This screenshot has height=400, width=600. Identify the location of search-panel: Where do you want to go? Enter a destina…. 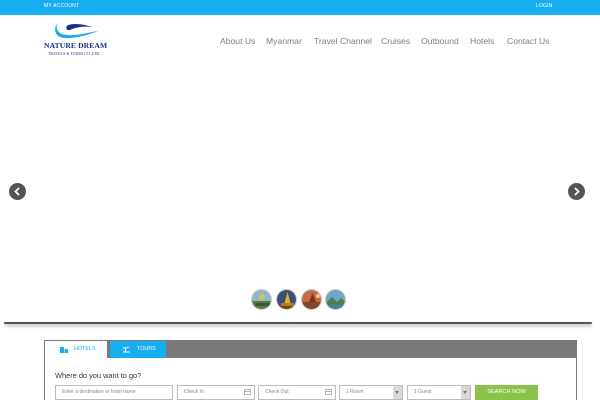
(310, 379).